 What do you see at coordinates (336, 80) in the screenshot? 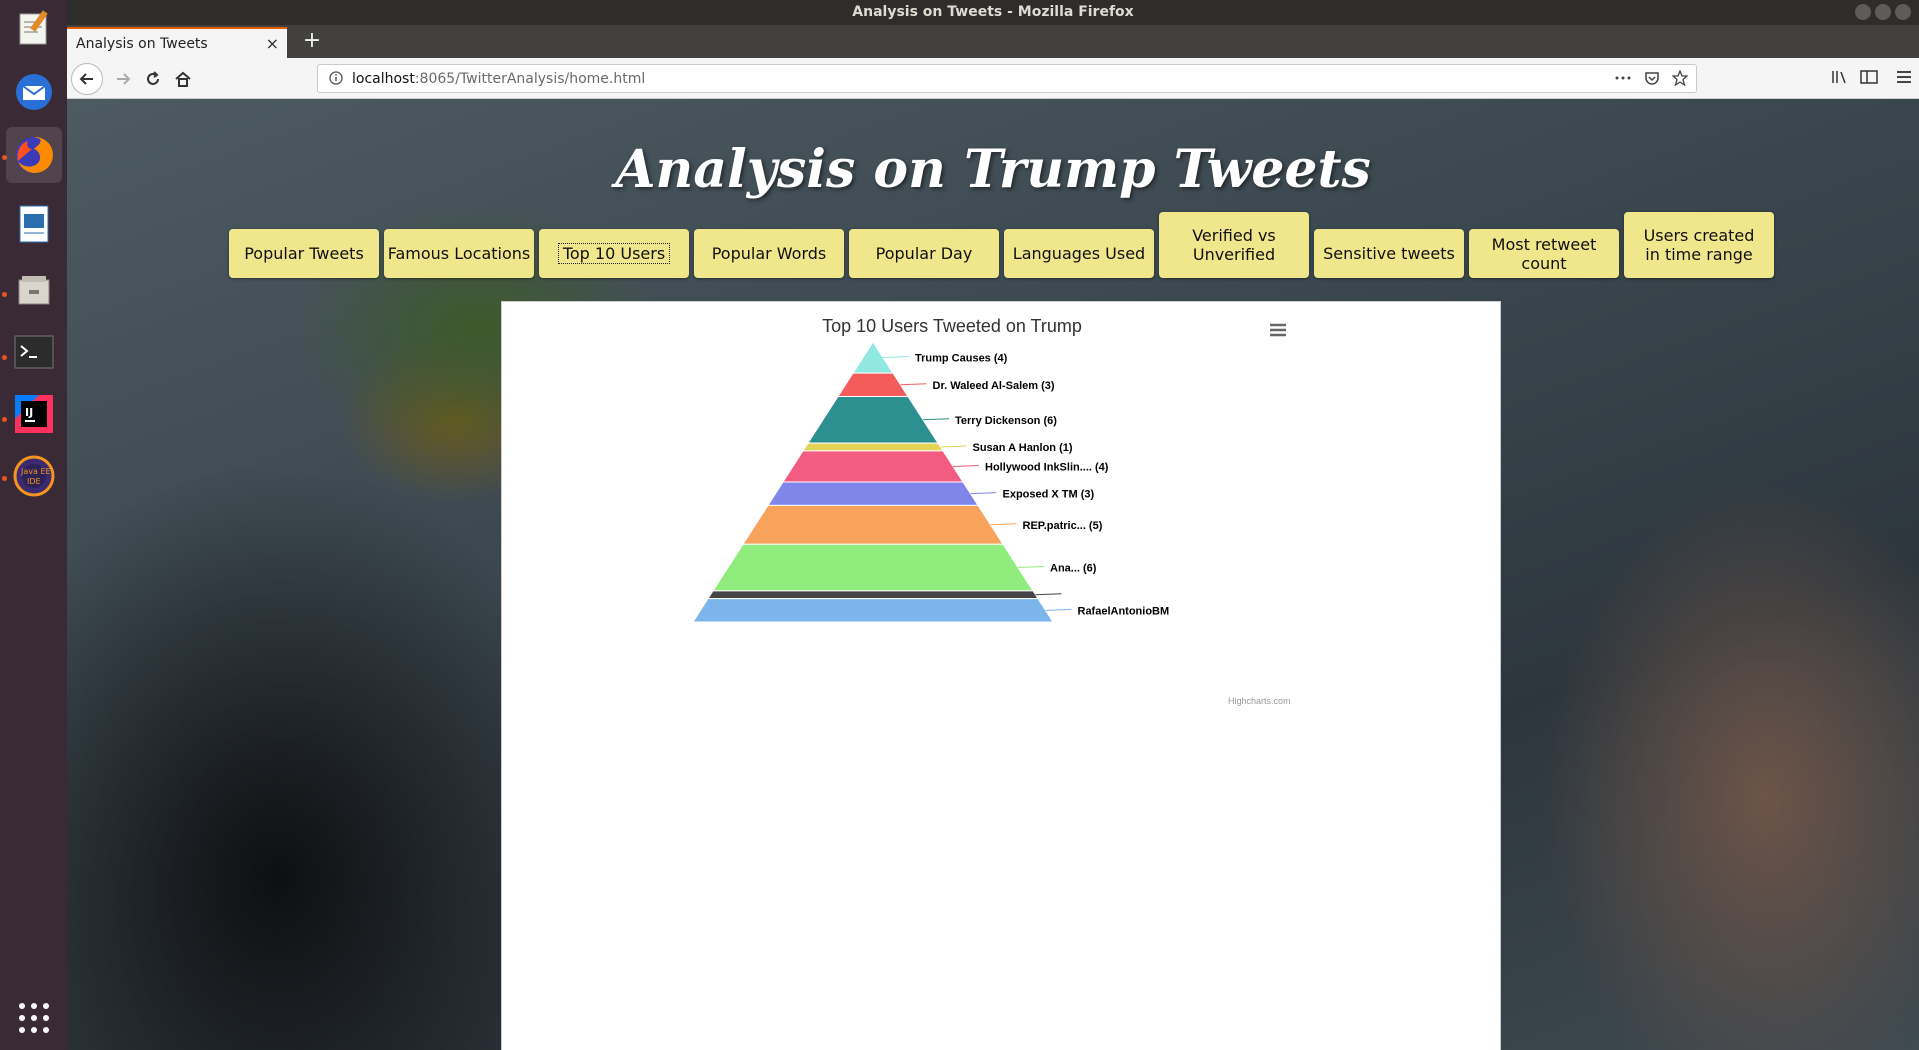
I see `site-info-icon` at bounding box center [336, 80].